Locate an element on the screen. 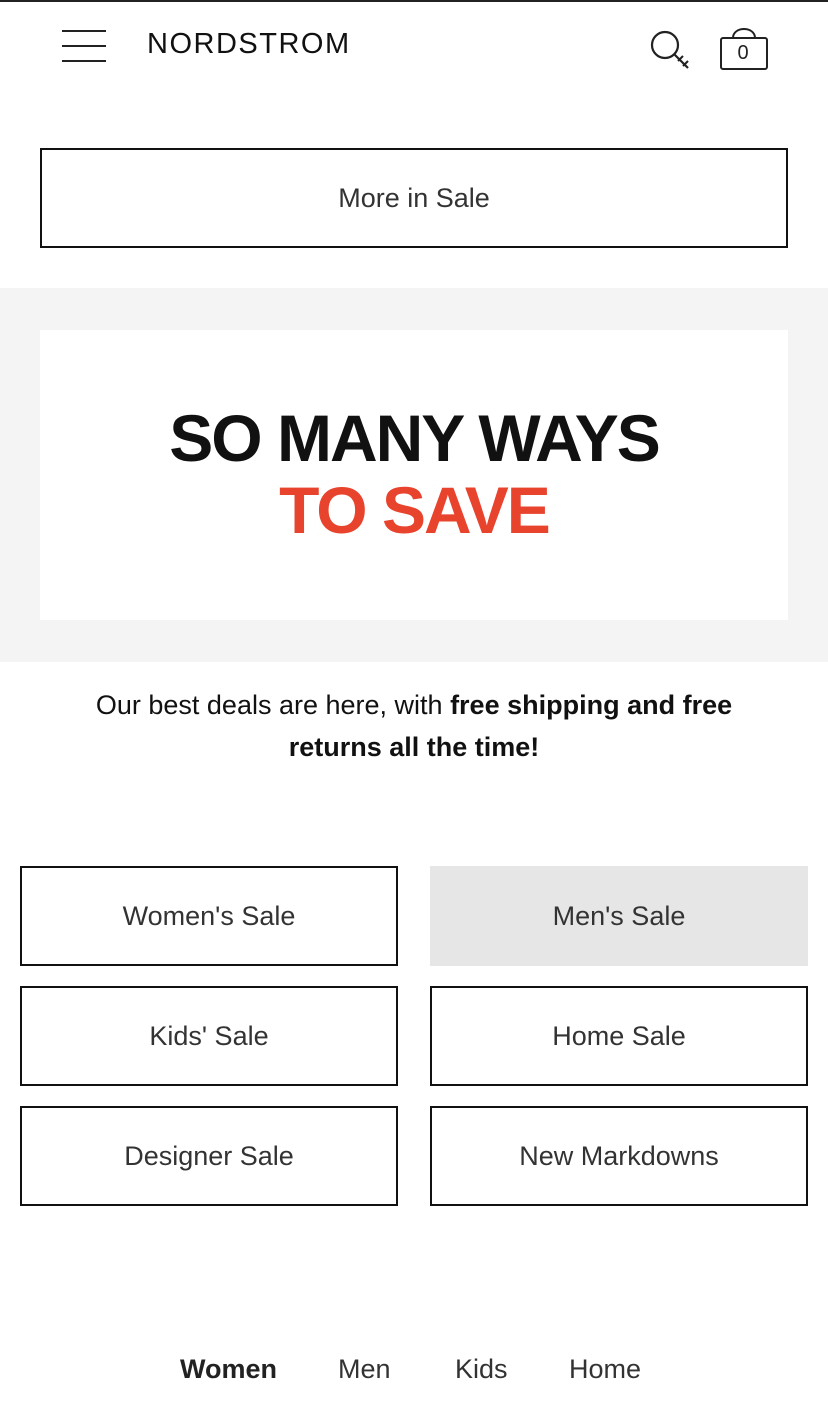  new-markdowns-button: New Markdowns is located at coordinates (619, 1156).